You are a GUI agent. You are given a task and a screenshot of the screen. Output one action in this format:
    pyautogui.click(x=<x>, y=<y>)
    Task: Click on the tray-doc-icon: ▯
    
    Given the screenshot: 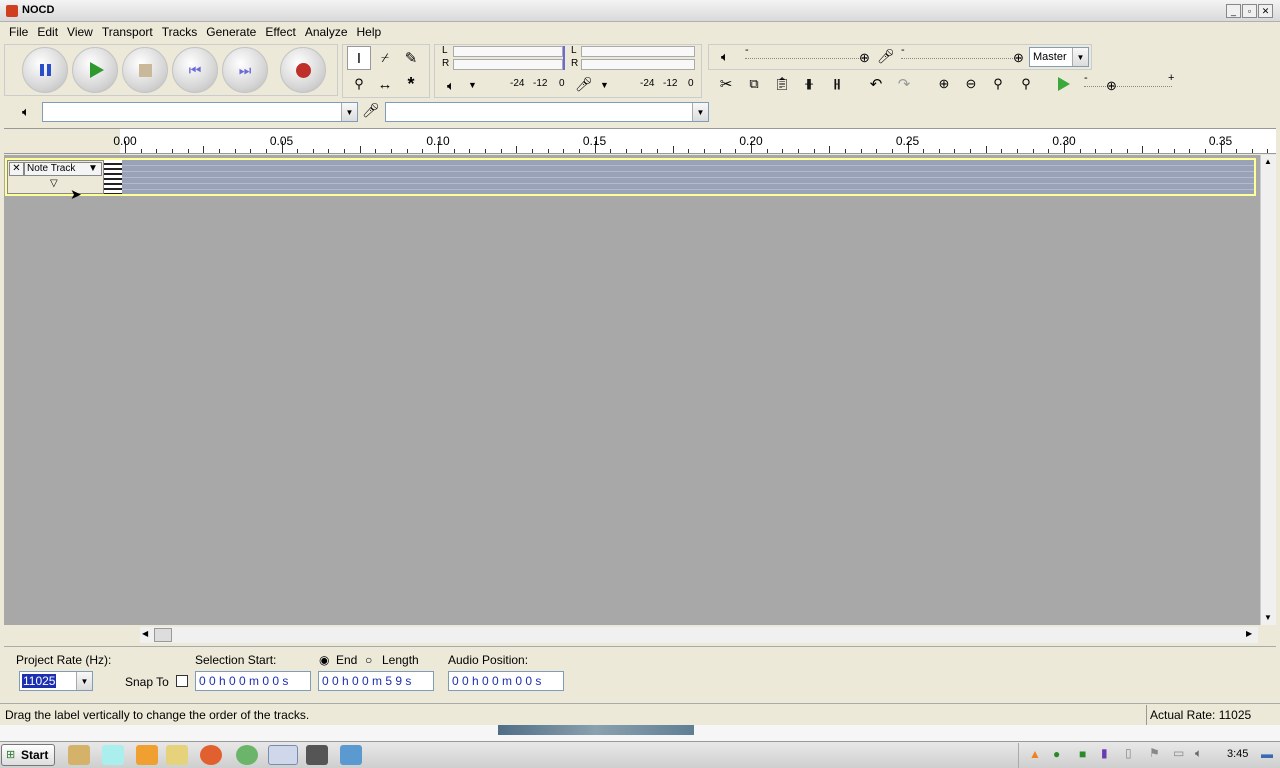 What is the action you would take?
    pyautogui.click(x=1128, y=753)
    